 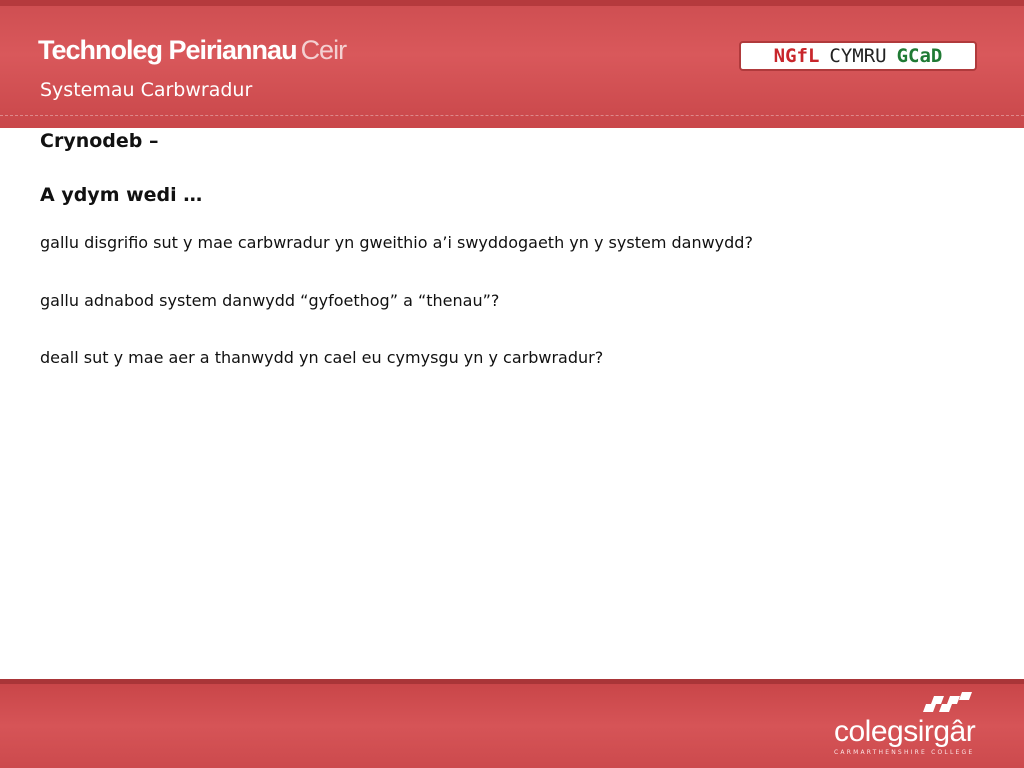 I want to click on title-light: Ceir, so click(x=324, y=50).